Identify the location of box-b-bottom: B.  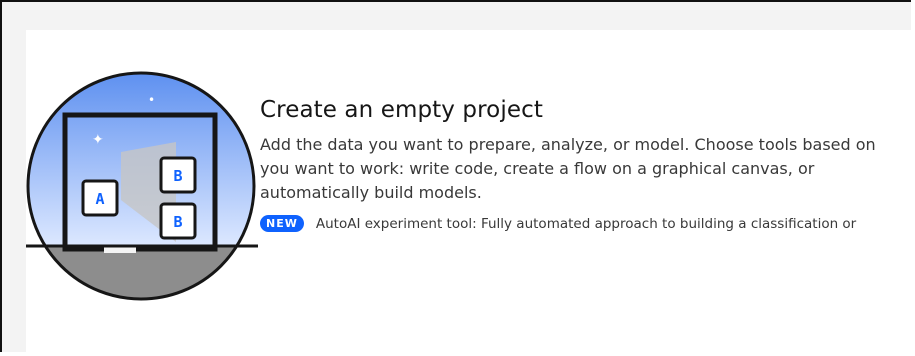
(178, 221).